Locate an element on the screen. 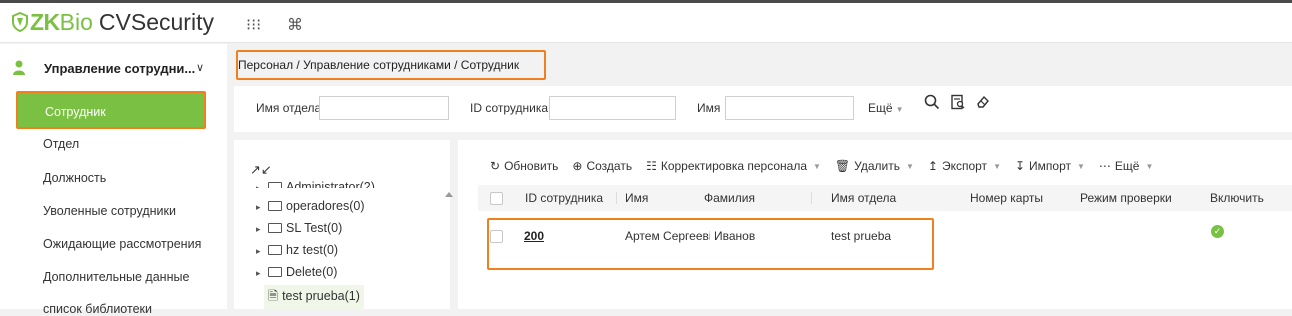 This screenshot has width=1292, height=316. tree-item-selected: 🗎 test prueba(1) is located at coordinates (314, 297).